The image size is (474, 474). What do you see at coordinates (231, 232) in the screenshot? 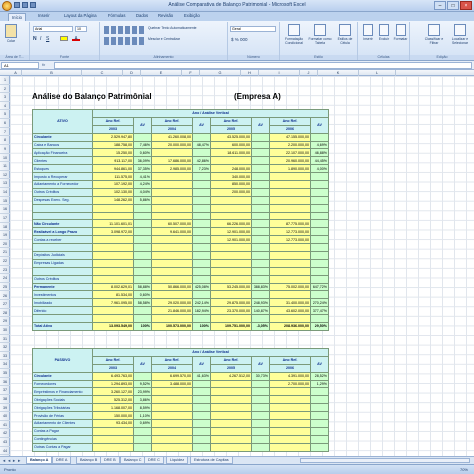
I see `value-cell: 12.901.000,00` at bounding box center [231, 232].